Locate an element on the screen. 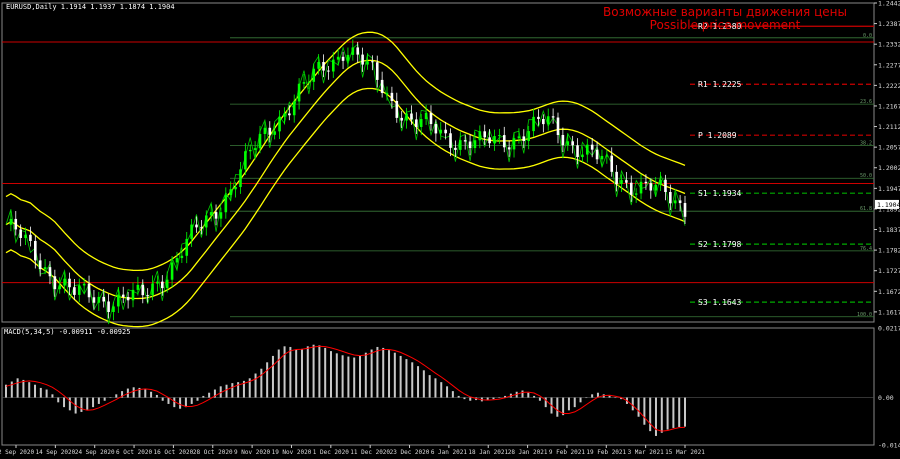 The width and height of the screenshot is (900, 459). current-price-label: 1.1904 is located at coordinates (888, 205).